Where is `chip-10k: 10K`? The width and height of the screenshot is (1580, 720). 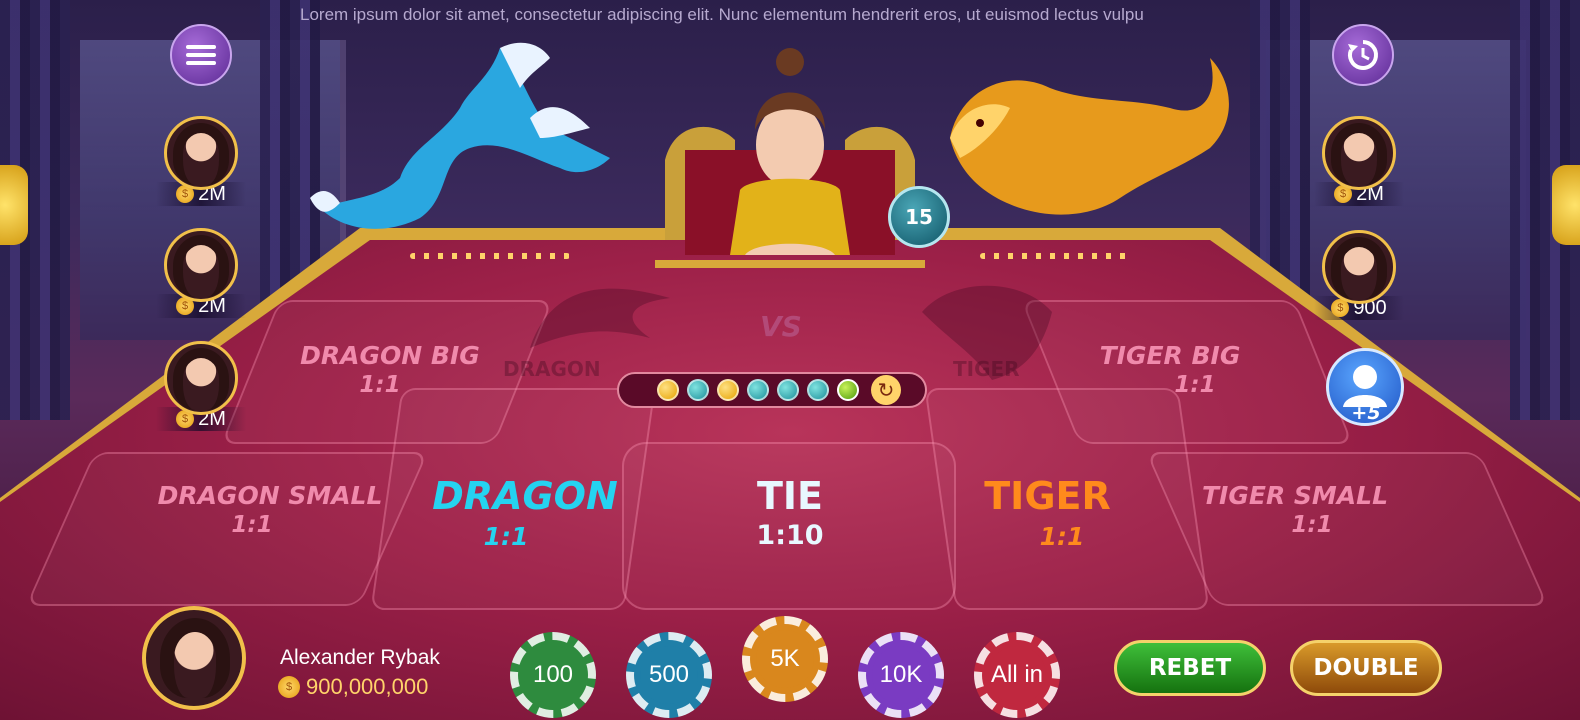
chip-10k: 10K is located at coordinates (901, 675).